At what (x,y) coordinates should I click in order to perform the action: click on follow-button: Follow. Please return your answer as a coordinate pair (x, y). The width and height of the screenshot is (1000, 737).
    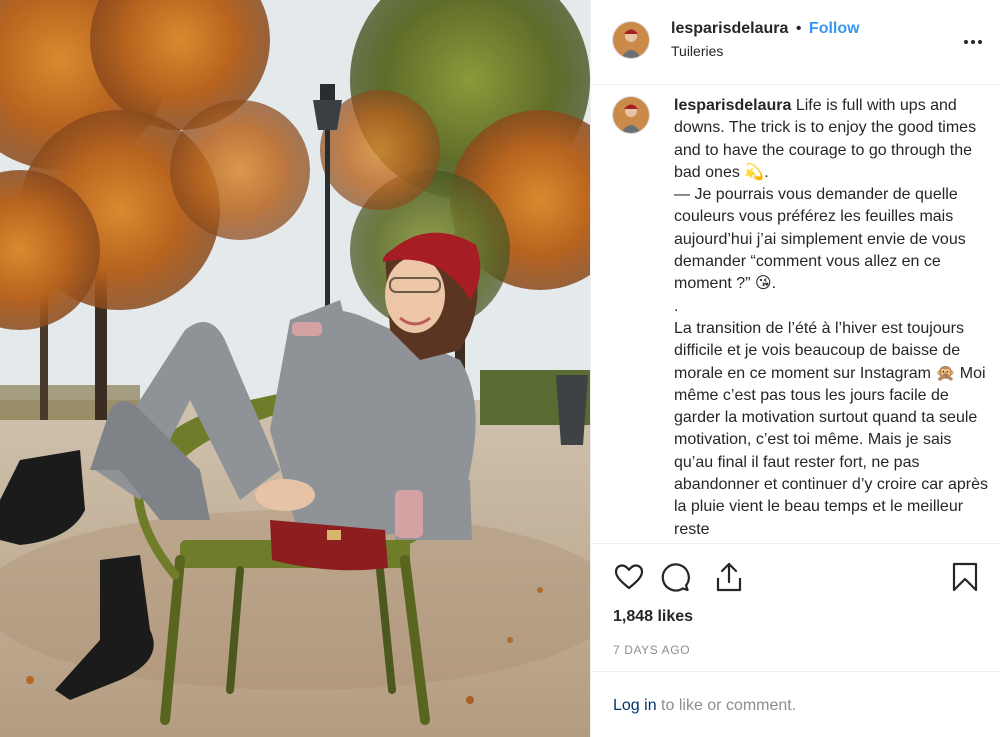
    Looking at the image, I should click on (834, 28).